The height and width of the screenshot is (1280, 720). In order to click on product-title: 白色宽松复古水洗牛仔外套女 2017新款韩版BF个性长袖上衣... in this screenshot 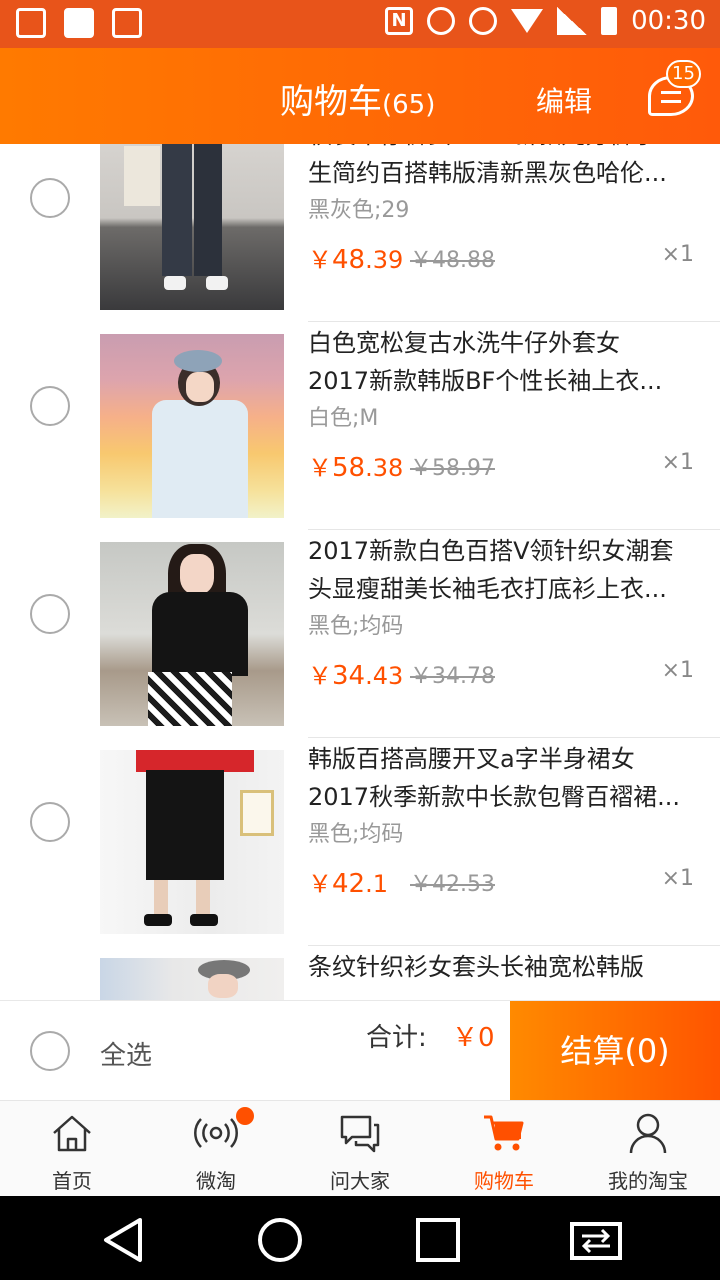, I will do `click(506, 362)`.